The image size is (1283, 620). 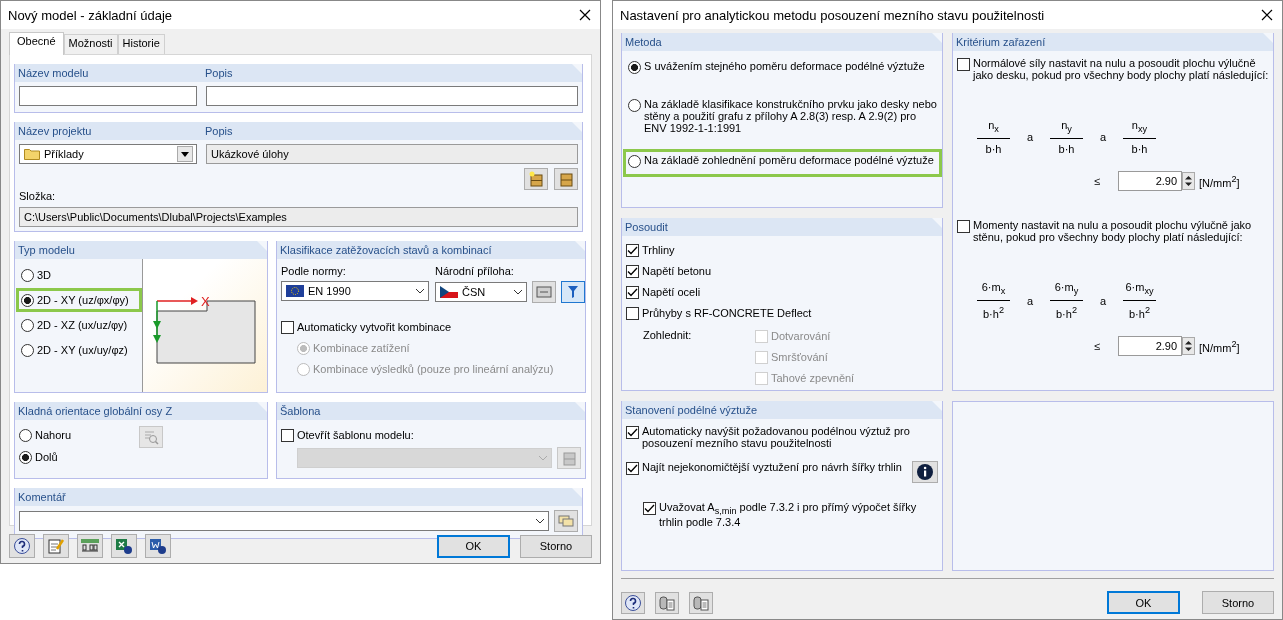 I want to click on option-label: Na základě zohlednění poměru deformace podélné výztuže, so click(x=789, y=160).